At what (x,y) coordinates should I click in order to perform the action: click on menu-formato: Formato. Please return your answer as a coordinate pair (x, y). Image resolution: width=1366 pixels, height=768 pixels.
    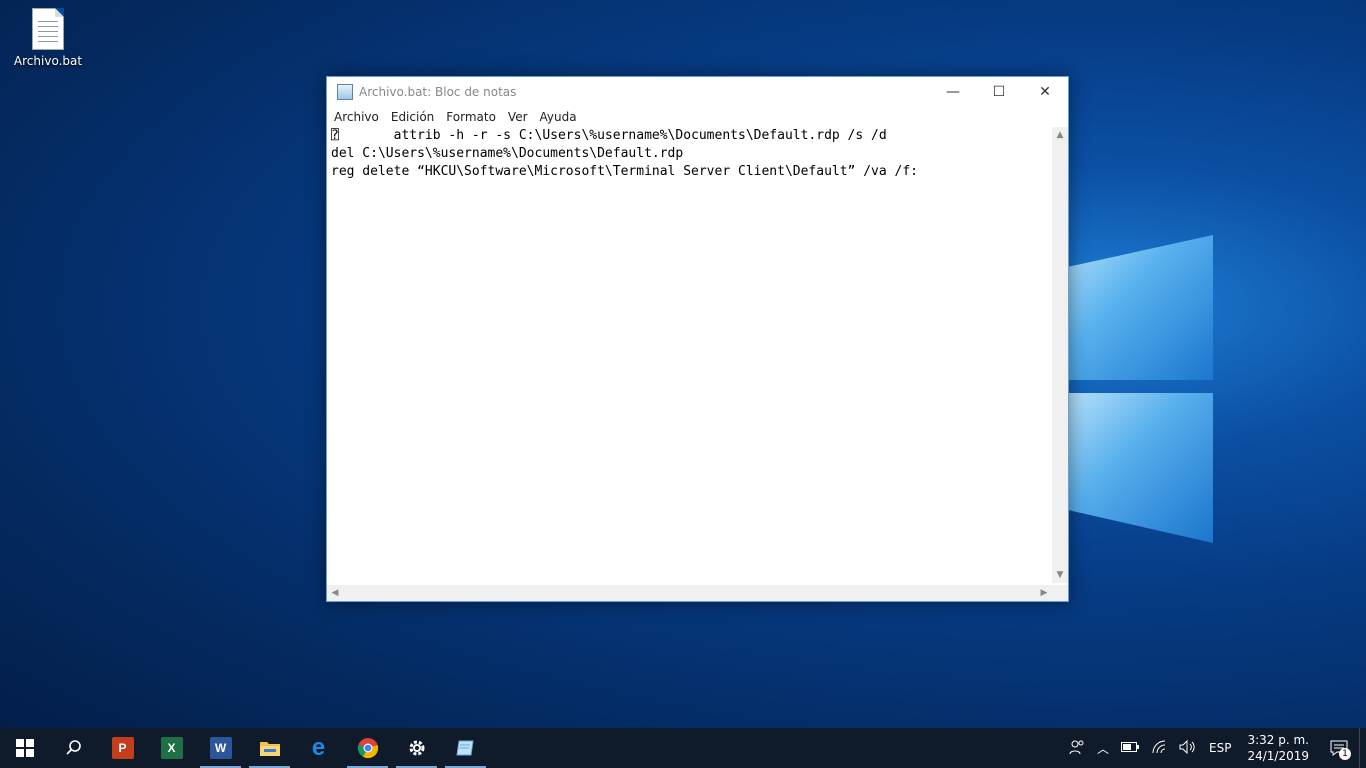
    Looking at the image, I should click on (472, 117).